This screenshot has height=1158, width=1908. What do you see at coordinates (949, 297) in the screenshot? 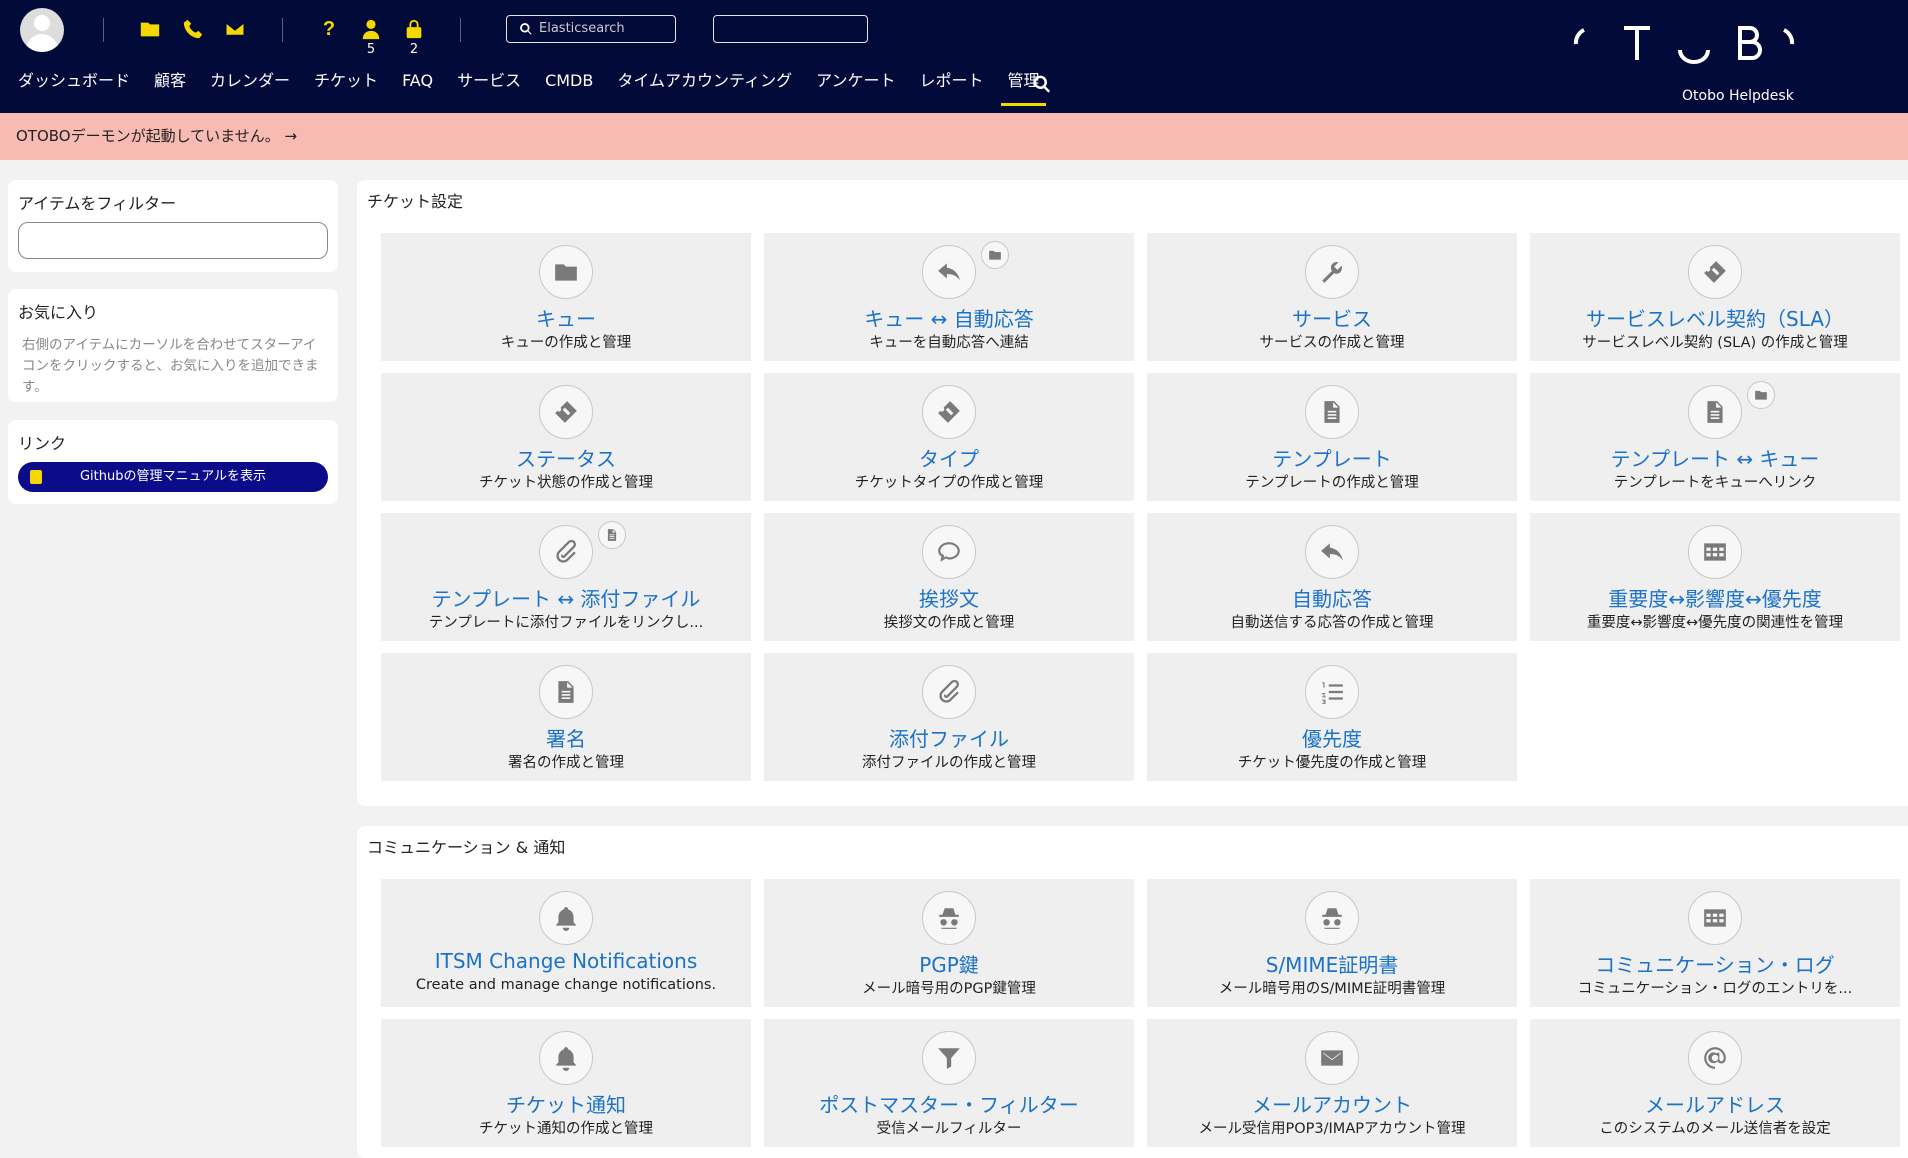
I see `admin-tile: キュー ↔ 自動応答 キューを自動応答へ連結` at bounding box center [949, 297].